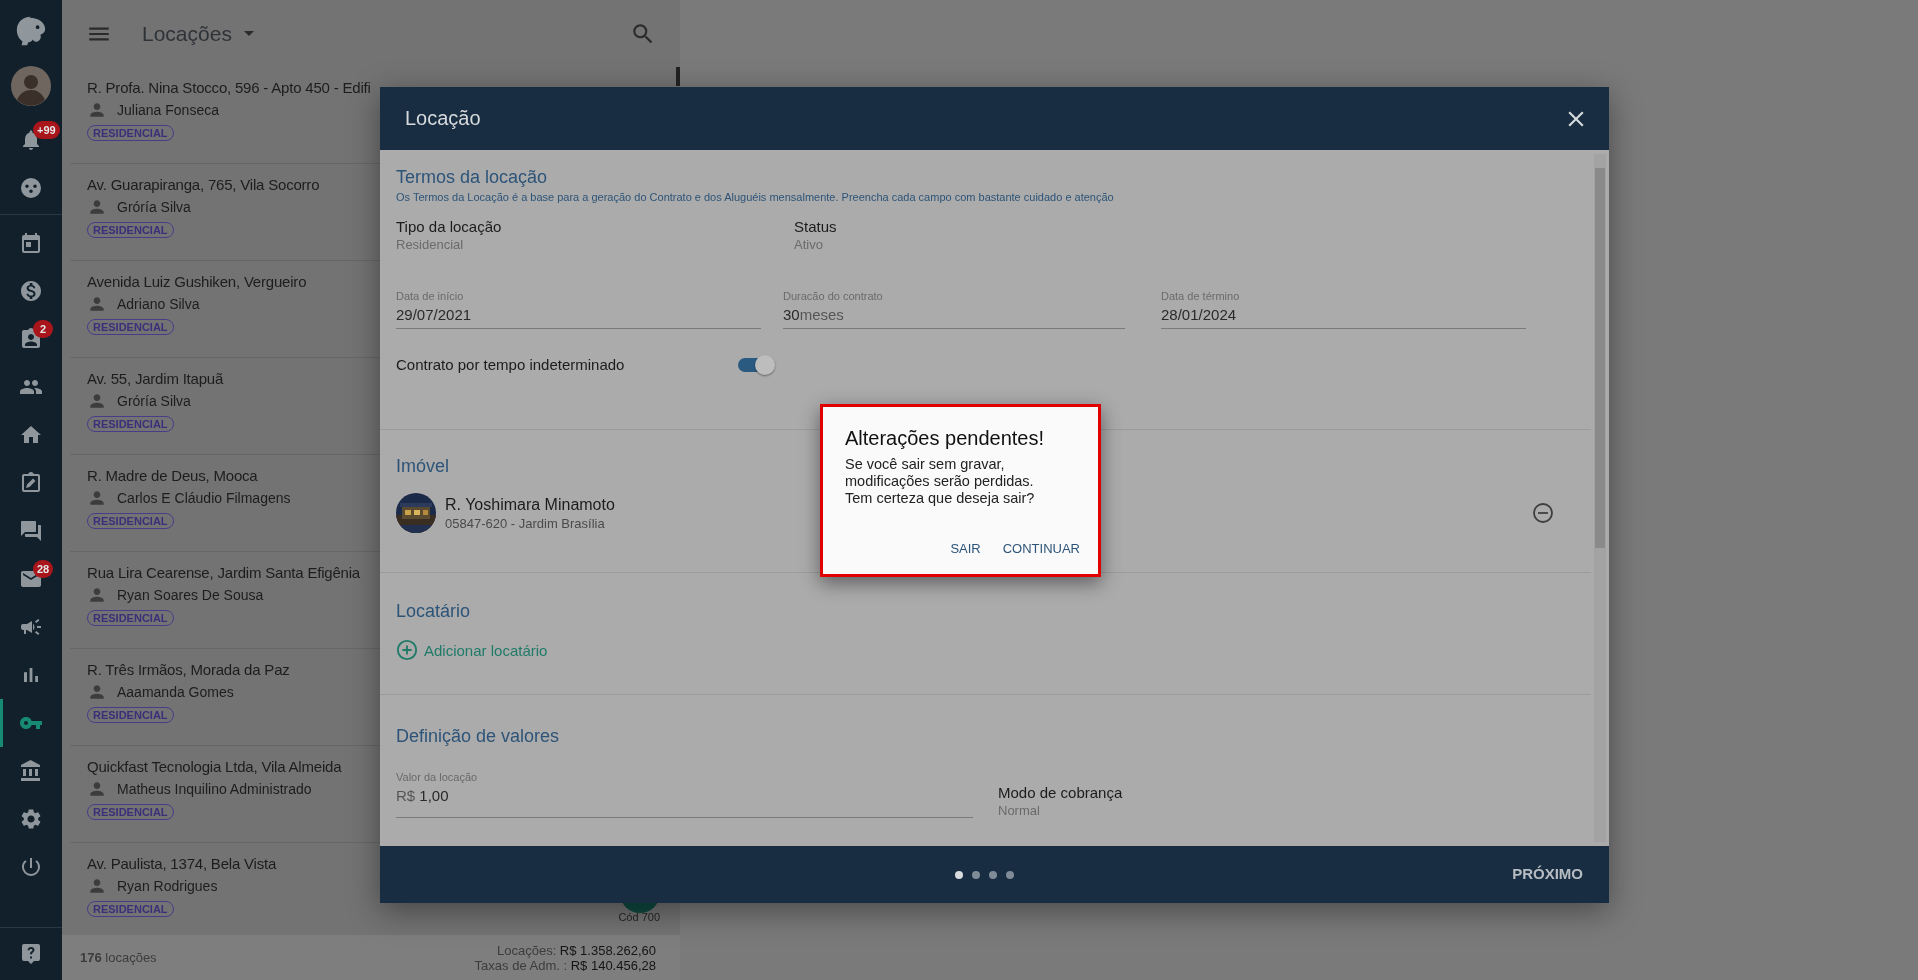 This screenshot has height=980, width=1918. What do you see at coordinates (223, 572) in the screenshot?
I see `address: Rua Lira Cearense, Jardim Santa Efigênia` at bounding box center [223, 572].